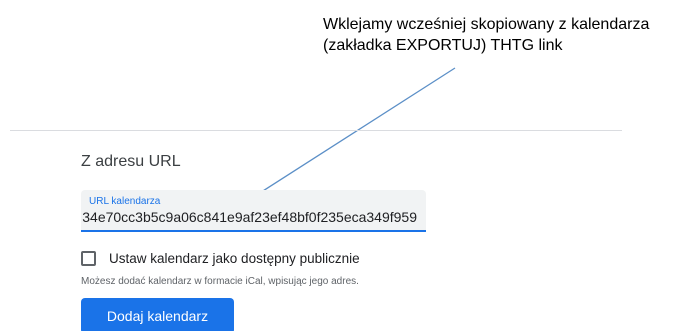 This screenshot has width=684, height=331. Describe the element at coordinates (443, 45) in the screenshot. I see `annotation-line-2: (zakładka EXPORTUJ) THTG link` at that location.